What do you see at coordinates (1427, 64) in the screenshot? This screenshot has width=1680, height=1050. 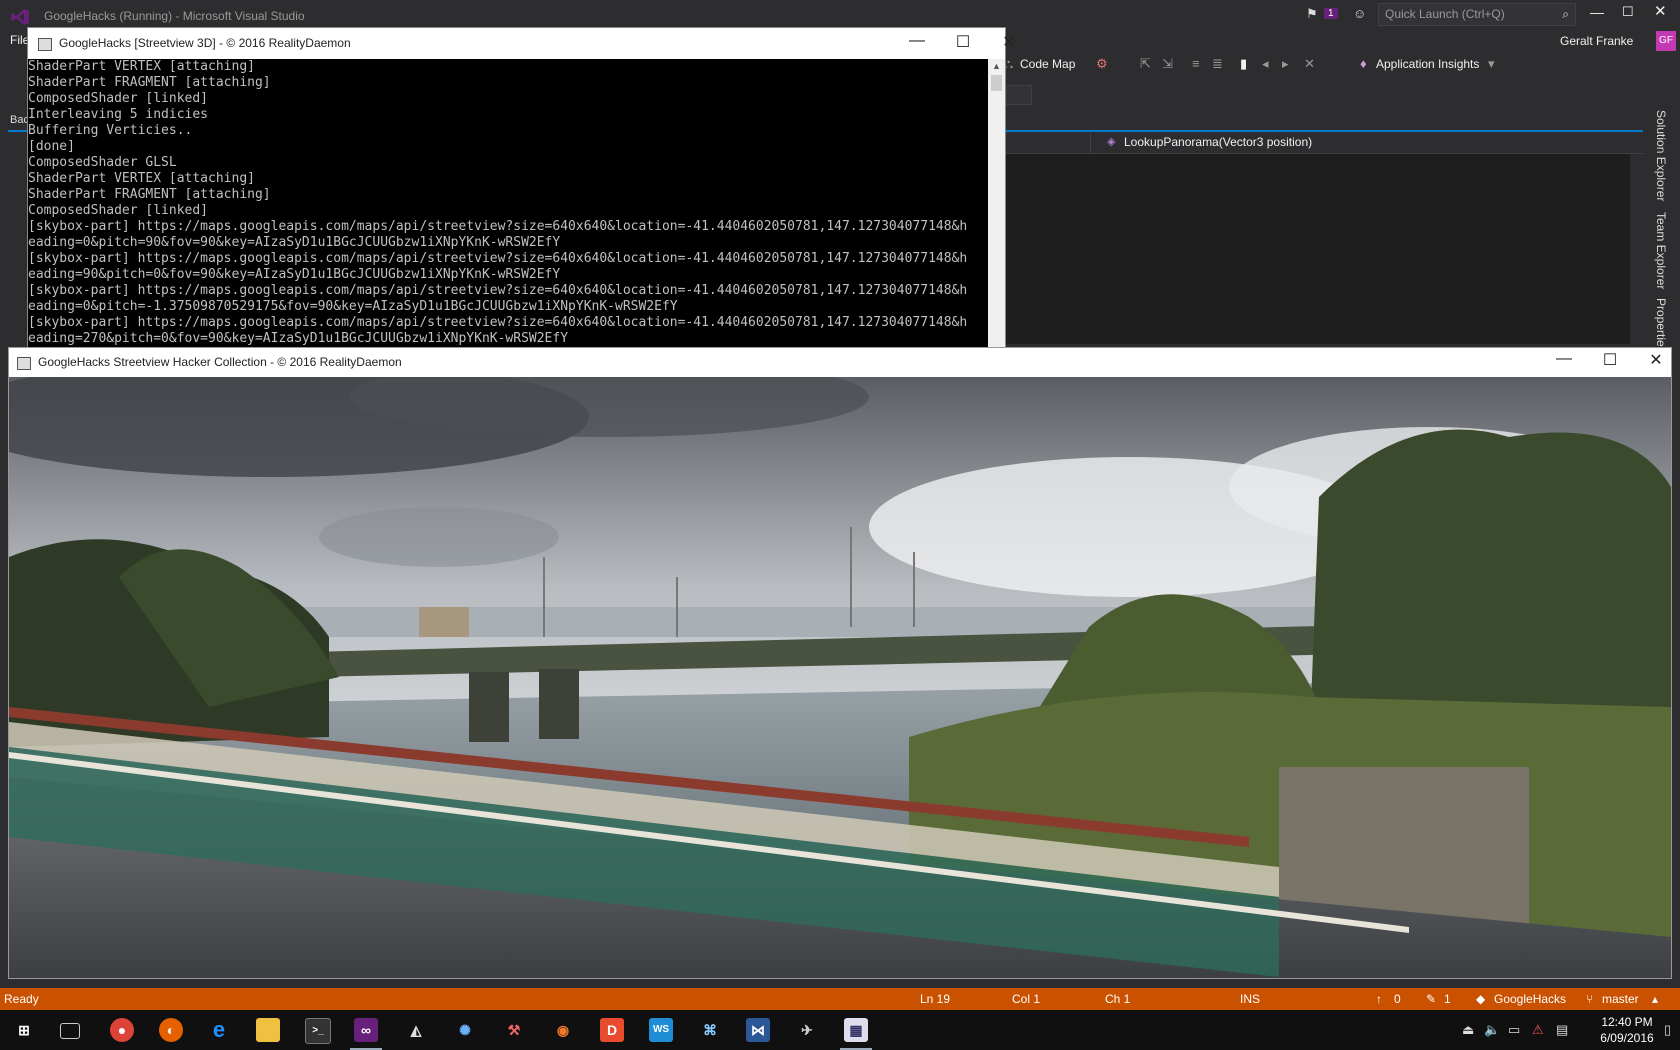 I see `app-insights-button: Application Insights` at bounding box center [1427, 64].